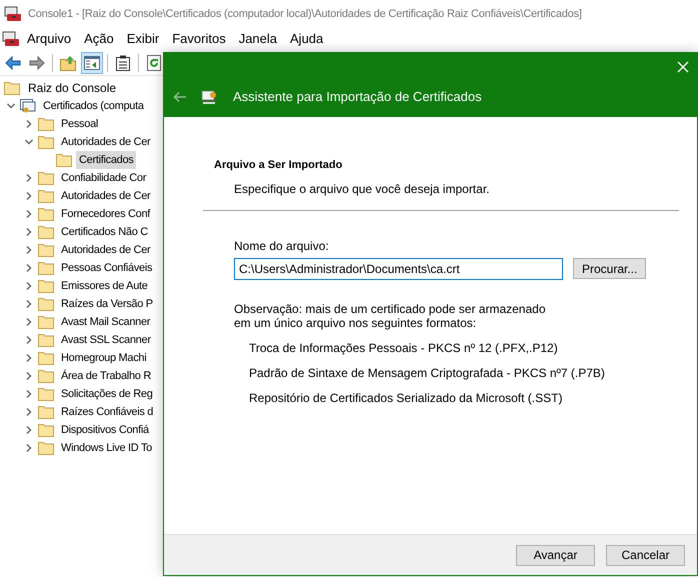 The image size is (698, 577). Describe the element at coordinates (361, 189) in the screenshot. I see `section-subheading: Especifique o arquivo que você deseja importar.` at that location.